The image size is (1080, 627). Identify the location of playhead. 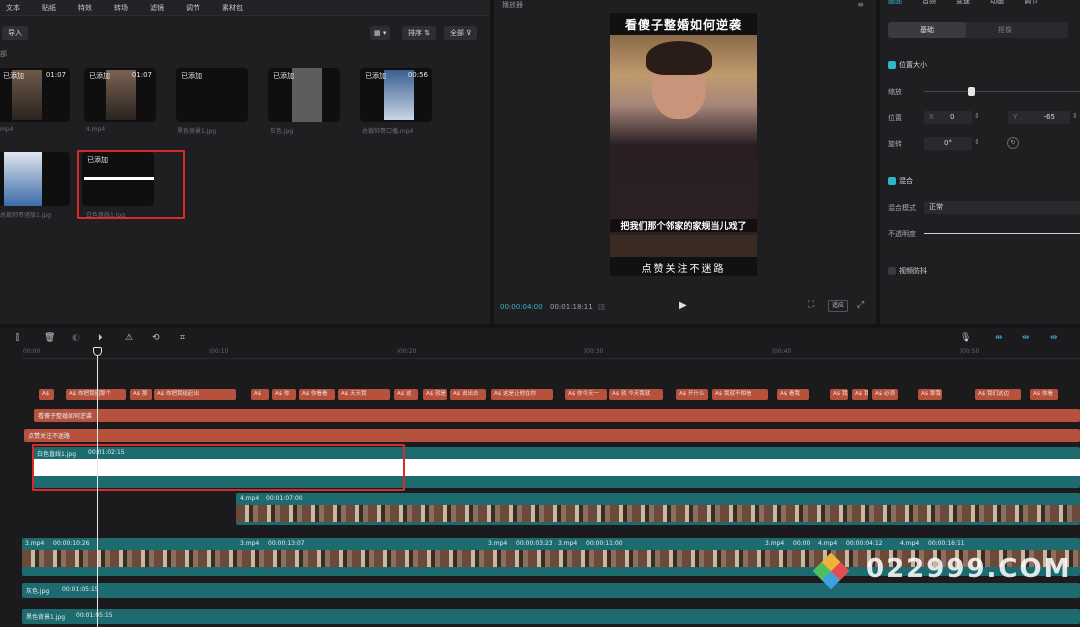
(97, 488).